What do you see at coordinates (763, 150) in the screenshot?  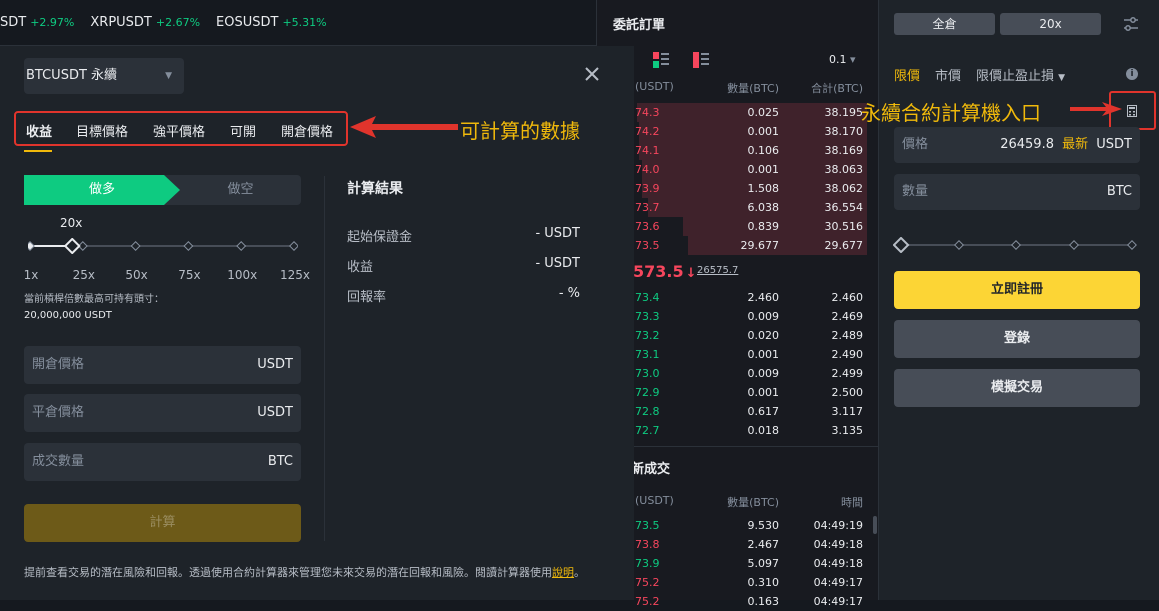 I see `ask-qty: 0.106` at bounding box center [763, 150].